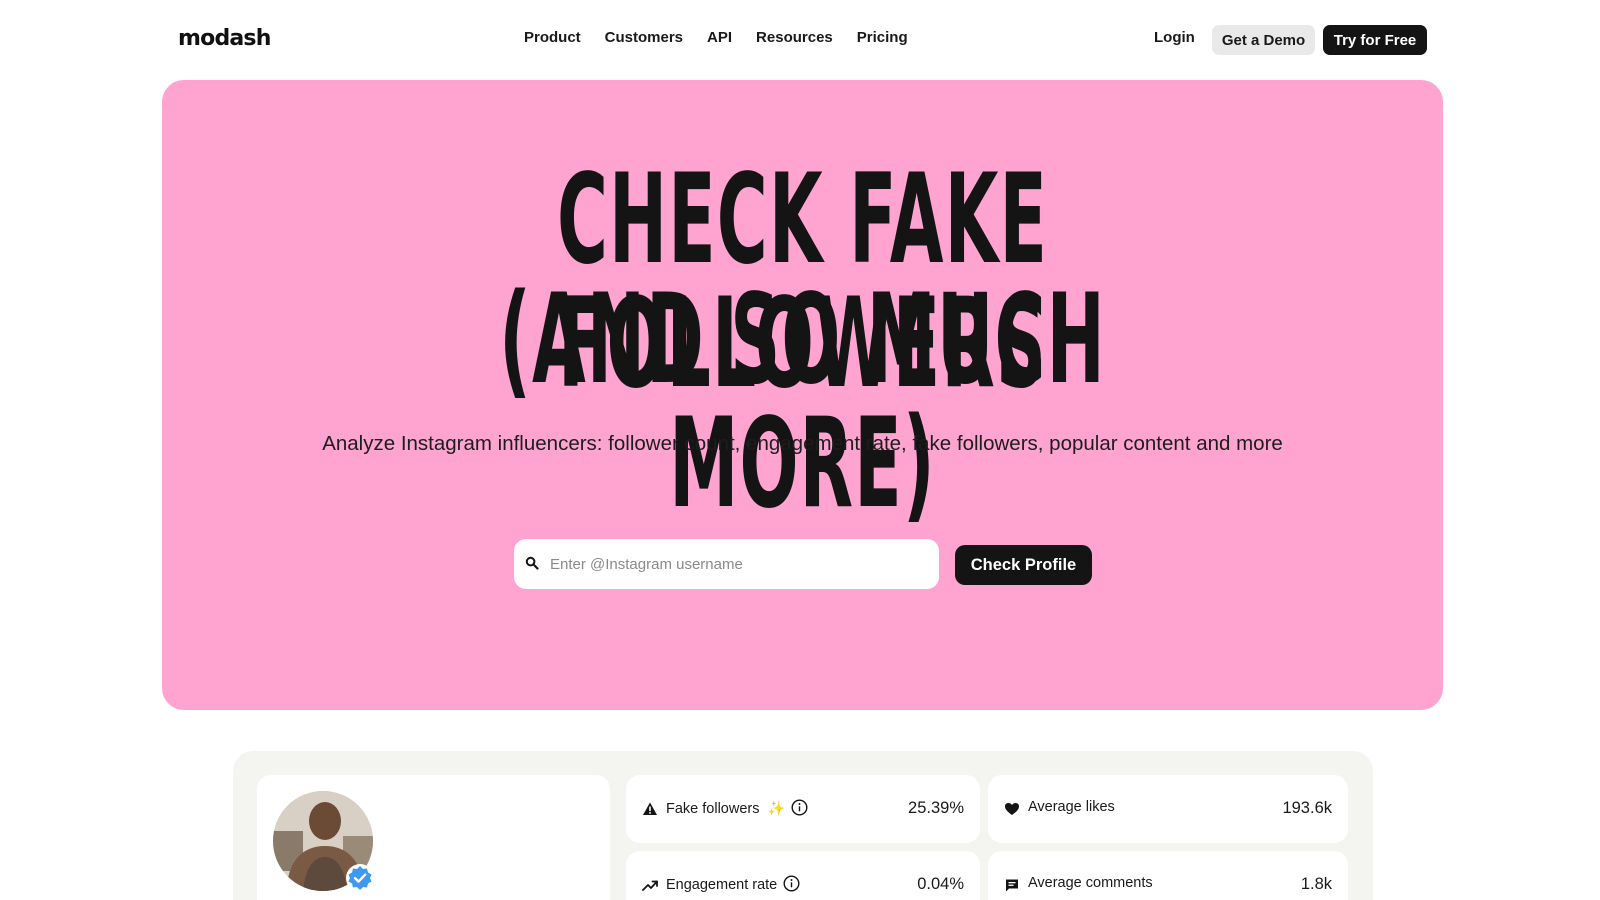 The height and width of the screenshot is (900, 1600). Describe the element at coordinates (1168, 809) in the screenshot. I see `stat-average-likes: Average likes 193.6k` at that location.